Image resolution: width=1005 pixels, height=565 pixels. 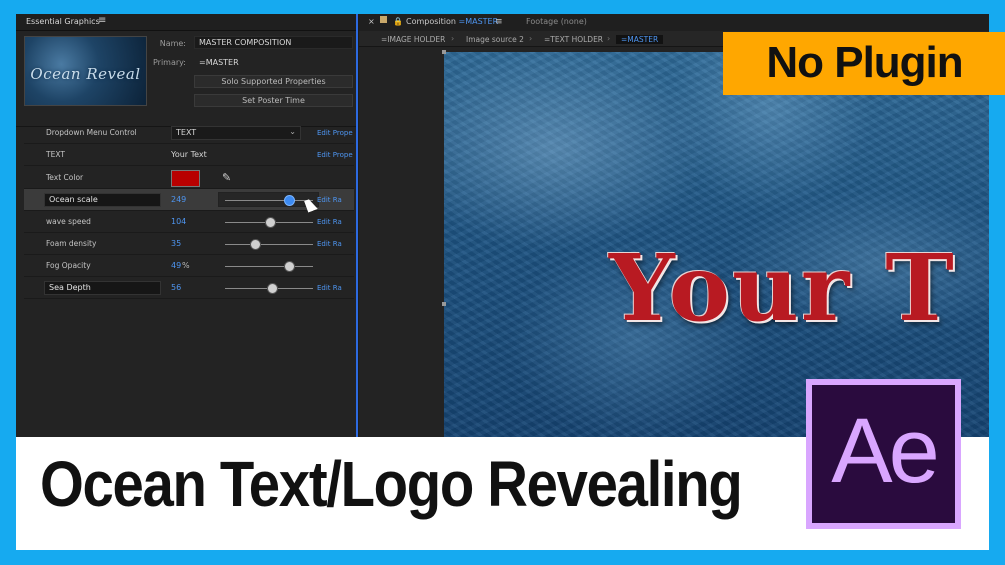 What do you see at coordinates (102, 200) in the screenshot?
I see `property-name-field: Ocean scale` at bounding box center [102, 200].